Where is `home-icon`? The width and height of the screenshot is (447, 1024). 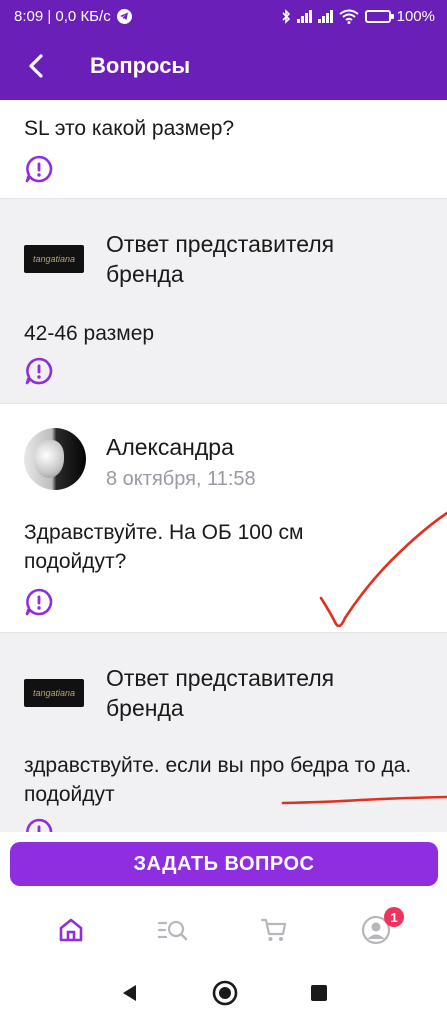 home-icon is located at coordinates (71, 930).